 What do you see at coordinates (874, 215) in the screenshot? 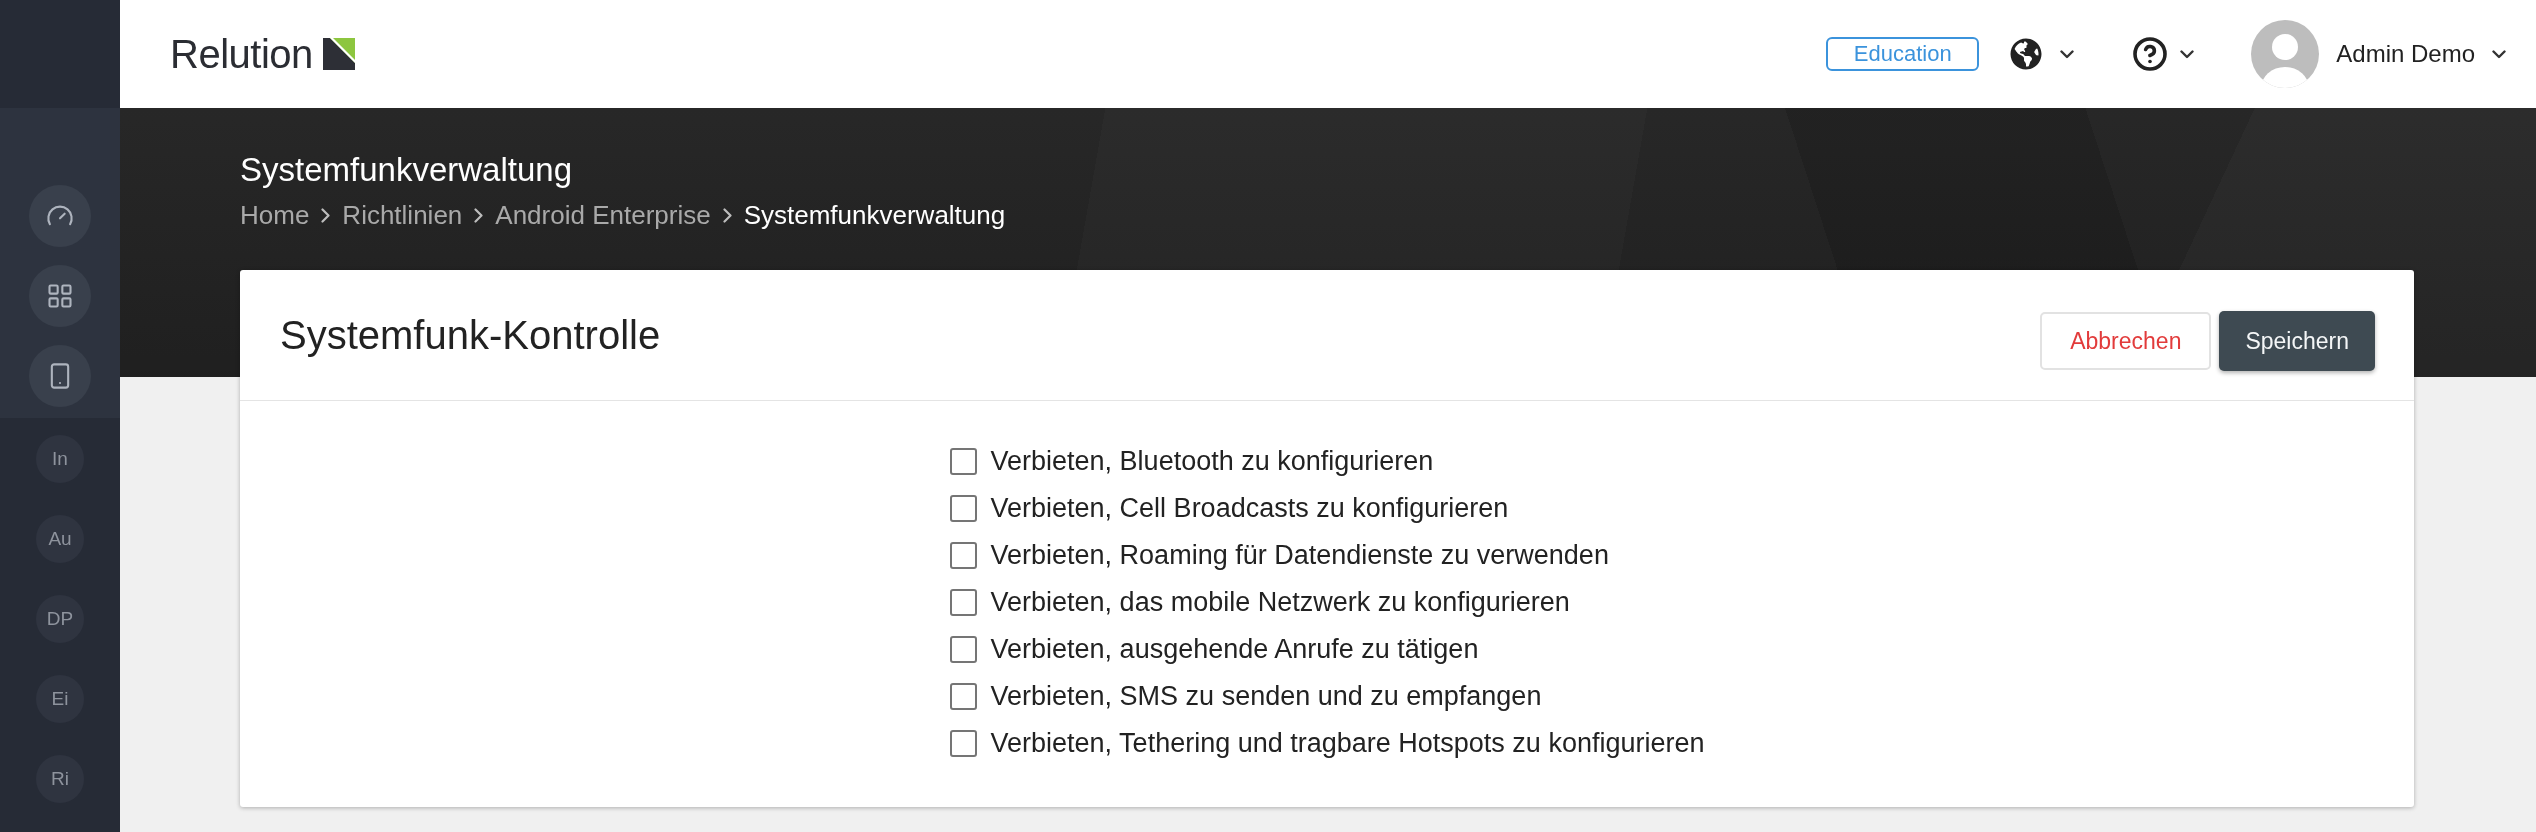
I see `breadcrumb-current: Systemfunkverwaltung` at bounding box center [874, 215].